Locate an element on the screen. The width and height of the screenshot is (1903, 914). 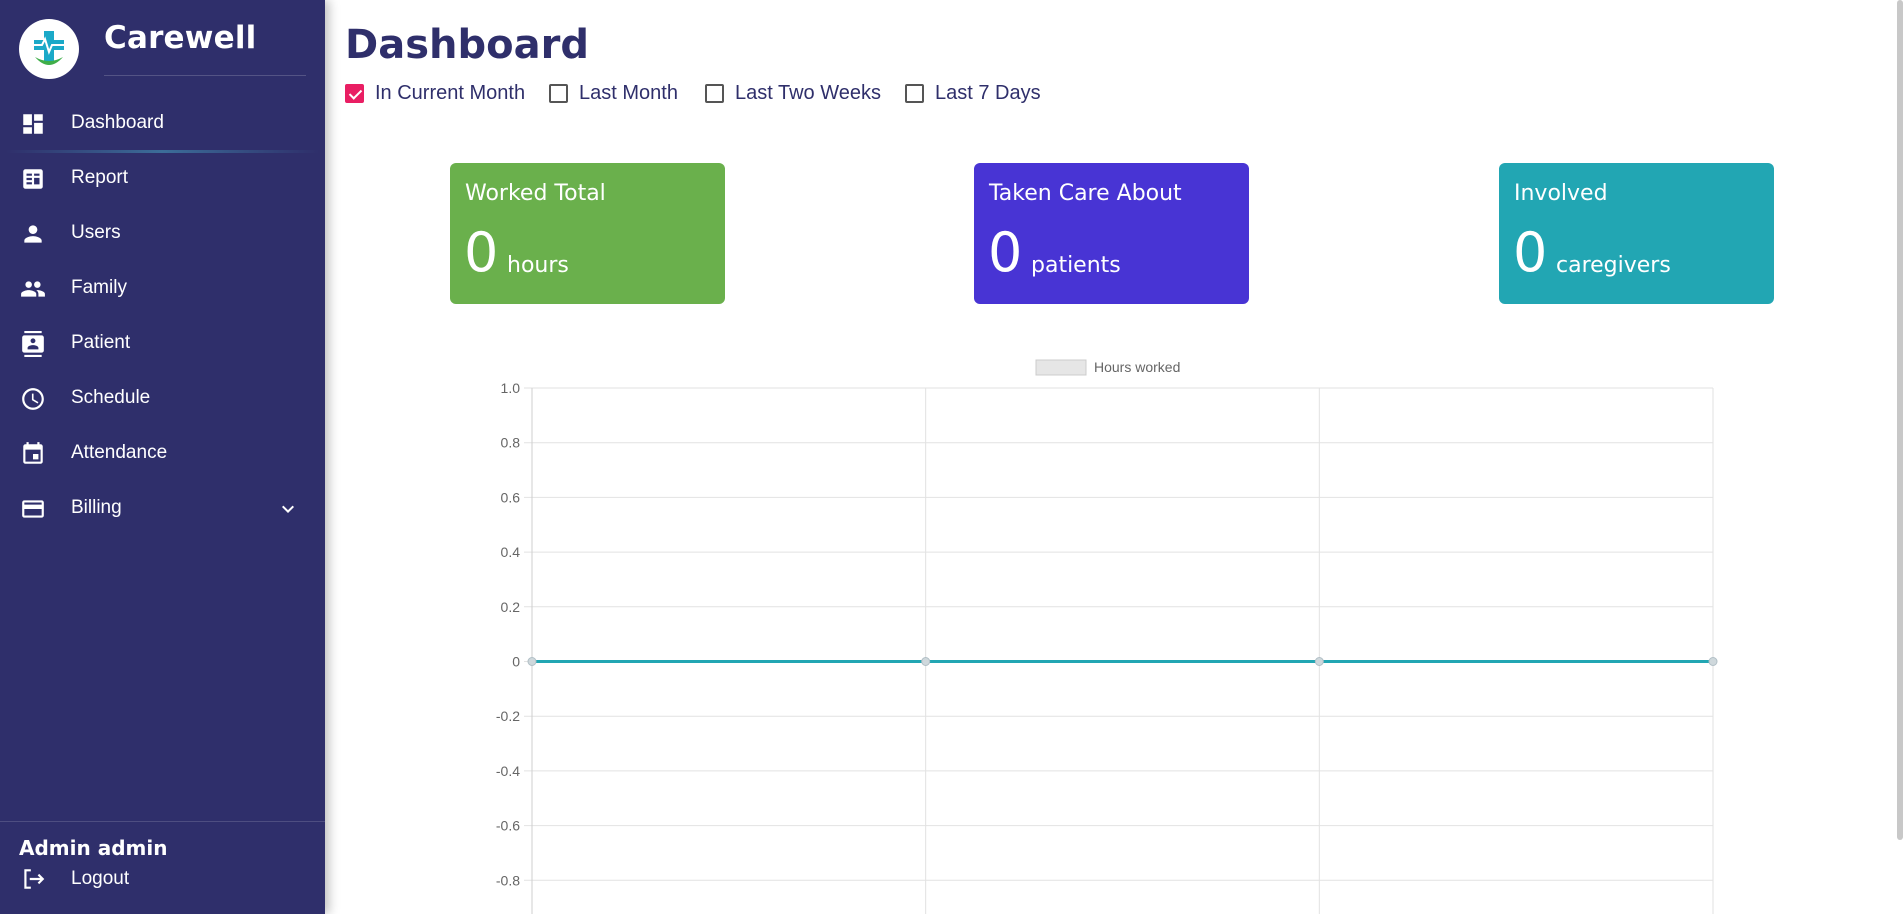
filter-label: Last Month is located at coordinates (628, 93).